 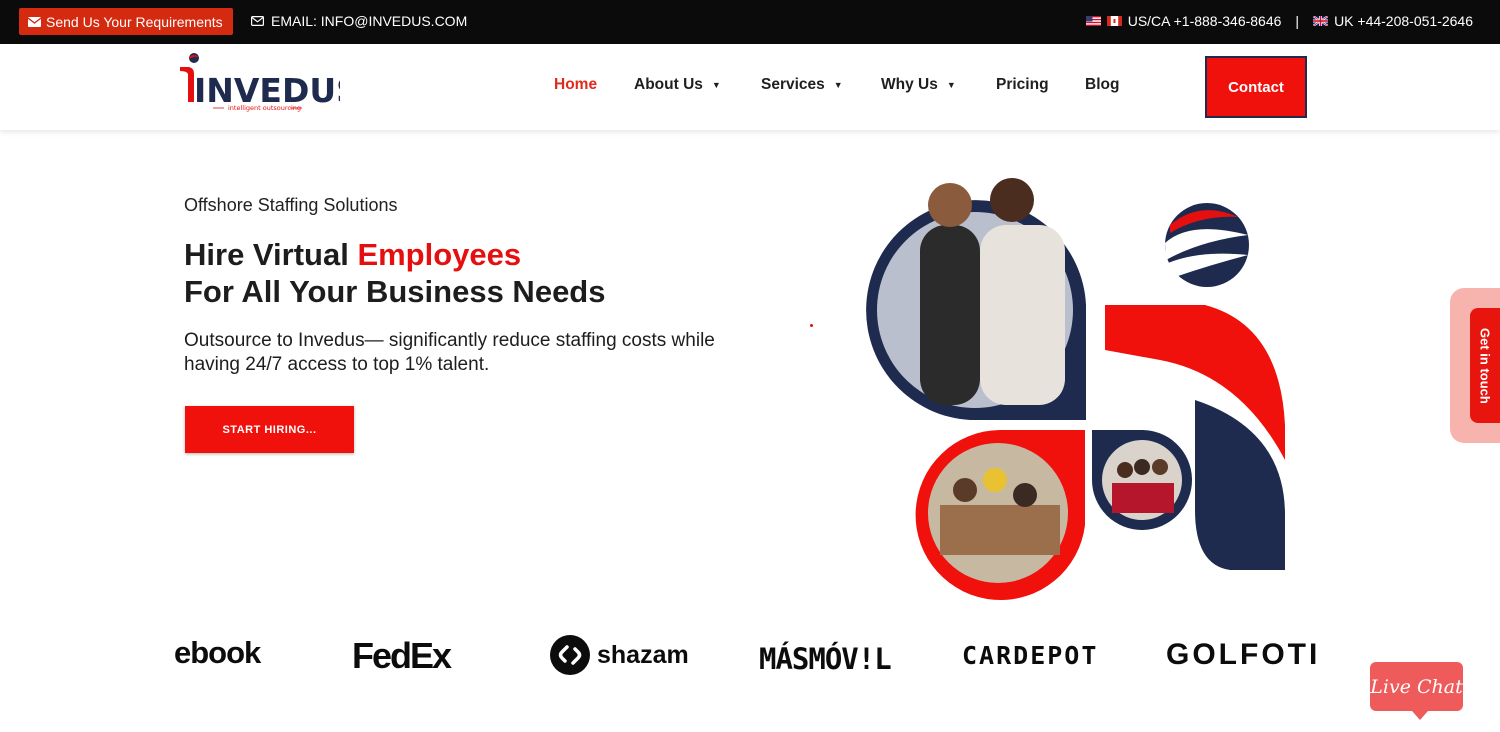 I want to click on logo-tagline: intelligent outsourcing, so click(x=264, y=108).